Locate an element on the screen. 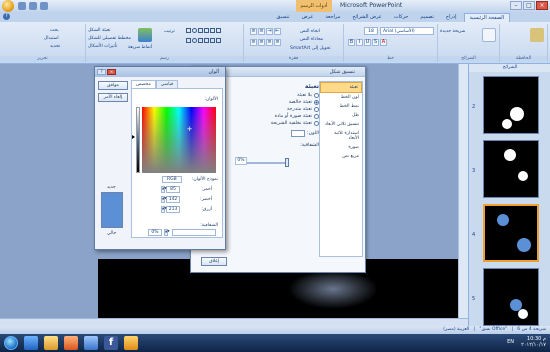 The image size is (550, 352). language-indicator: EN is located at coordinates (510, 342).